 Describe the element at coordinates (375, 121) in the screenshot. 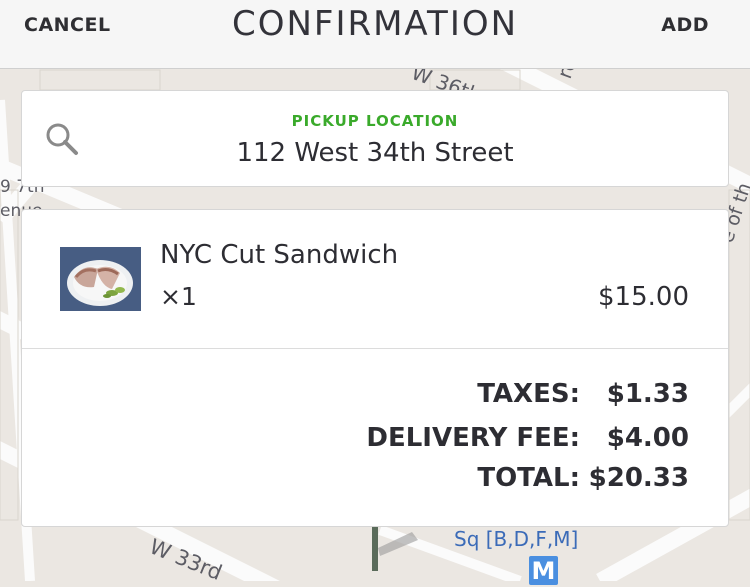

I see `pickup-location-label: PICKUP LOCATION` at that location.